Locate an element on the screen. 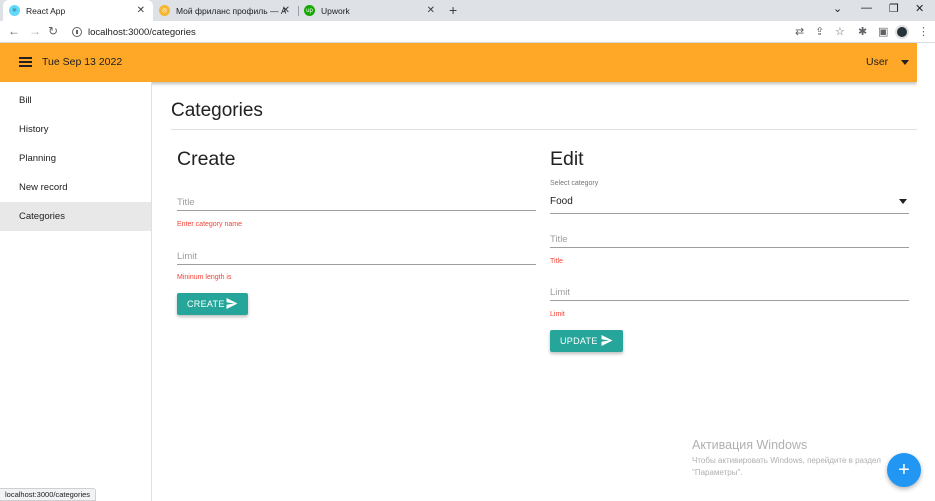 This screenshot has width=935, height=501. edit-limit-input is located at coordinates (729, 293).